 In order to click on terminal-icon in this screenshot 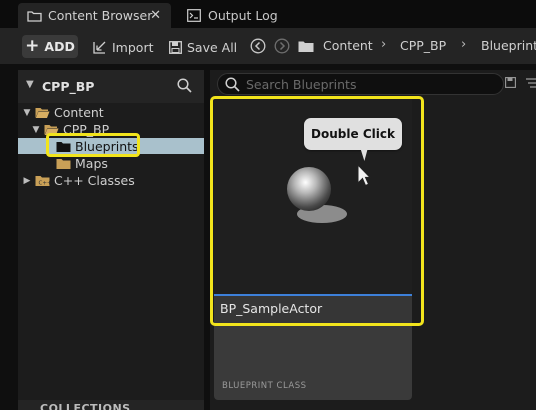, I will do `click(194, 16)`.